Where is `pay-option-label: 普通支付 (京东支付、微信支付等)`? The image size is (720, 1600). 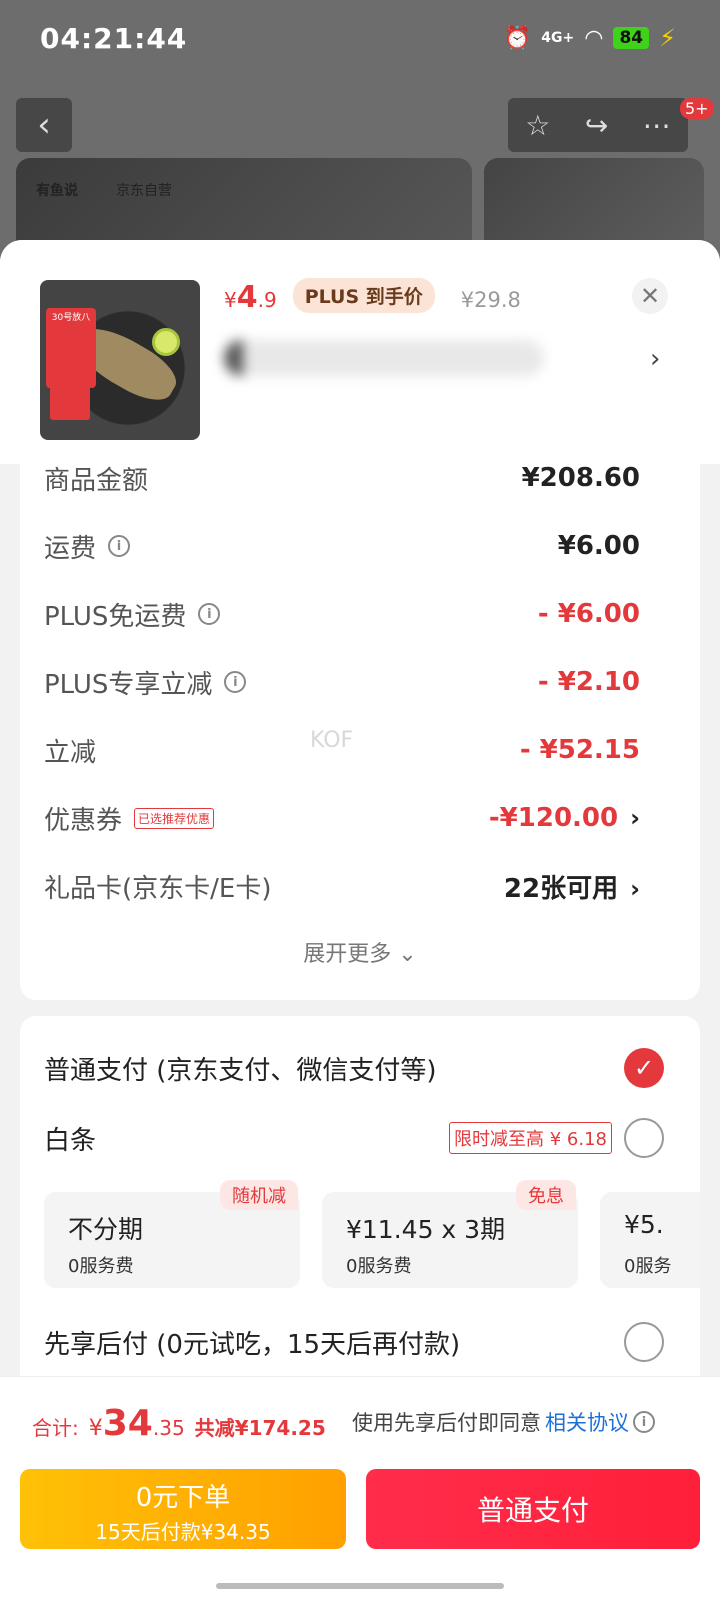 pay-option-label: 普通支付 (京东支付、微信支付等) is located at coordinates (240, 1070).